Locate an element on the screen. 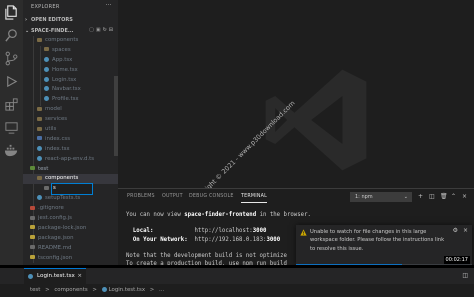 This screenshot has height=297, width=474. git-icon is located at coordinates (32, 207).